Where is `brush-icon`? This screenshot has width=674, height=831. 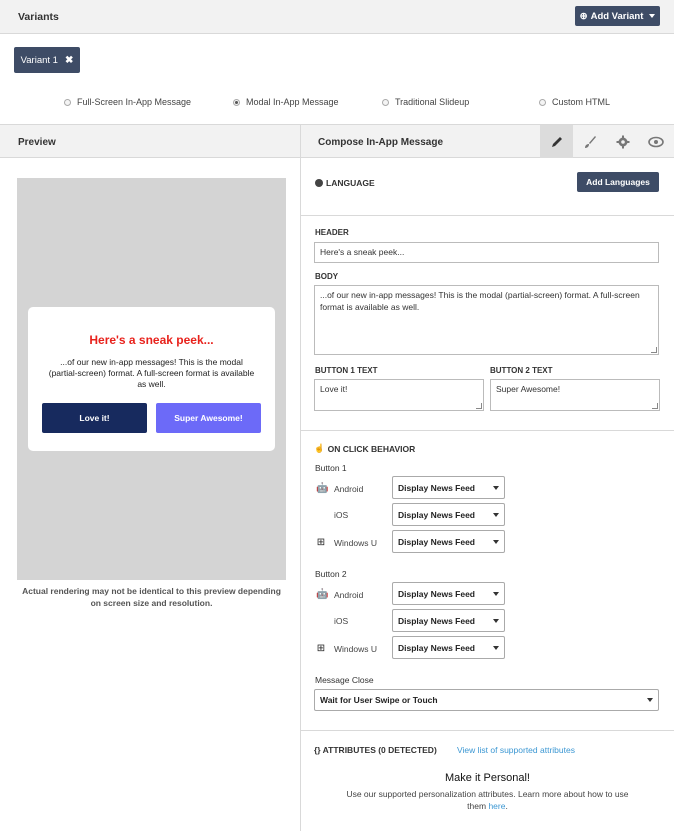 brush-icon is located at coordinates (590, 141).